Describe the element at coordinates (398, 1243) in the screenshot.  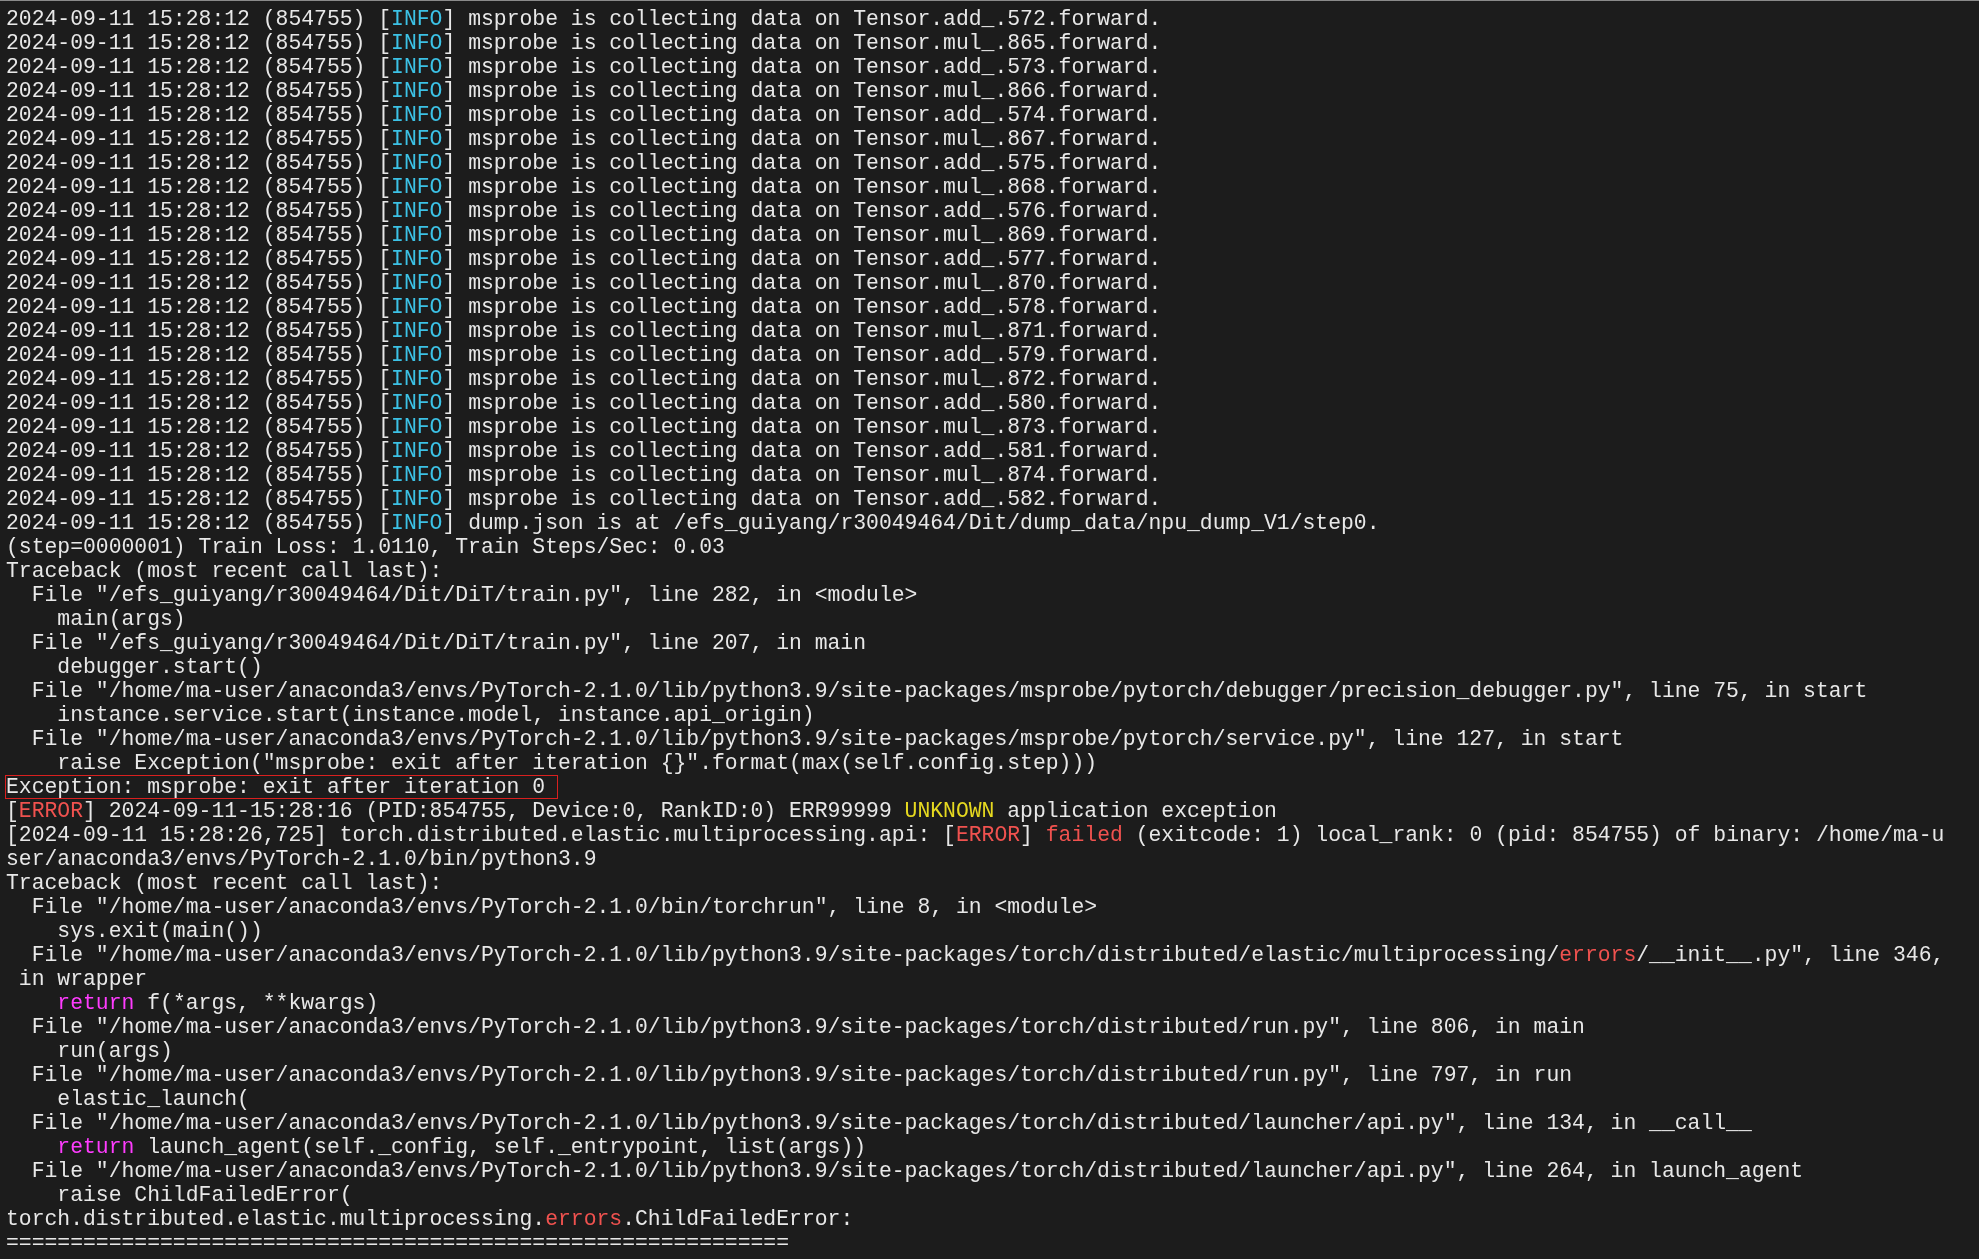
I see `log-line: =============================================================` at that location.